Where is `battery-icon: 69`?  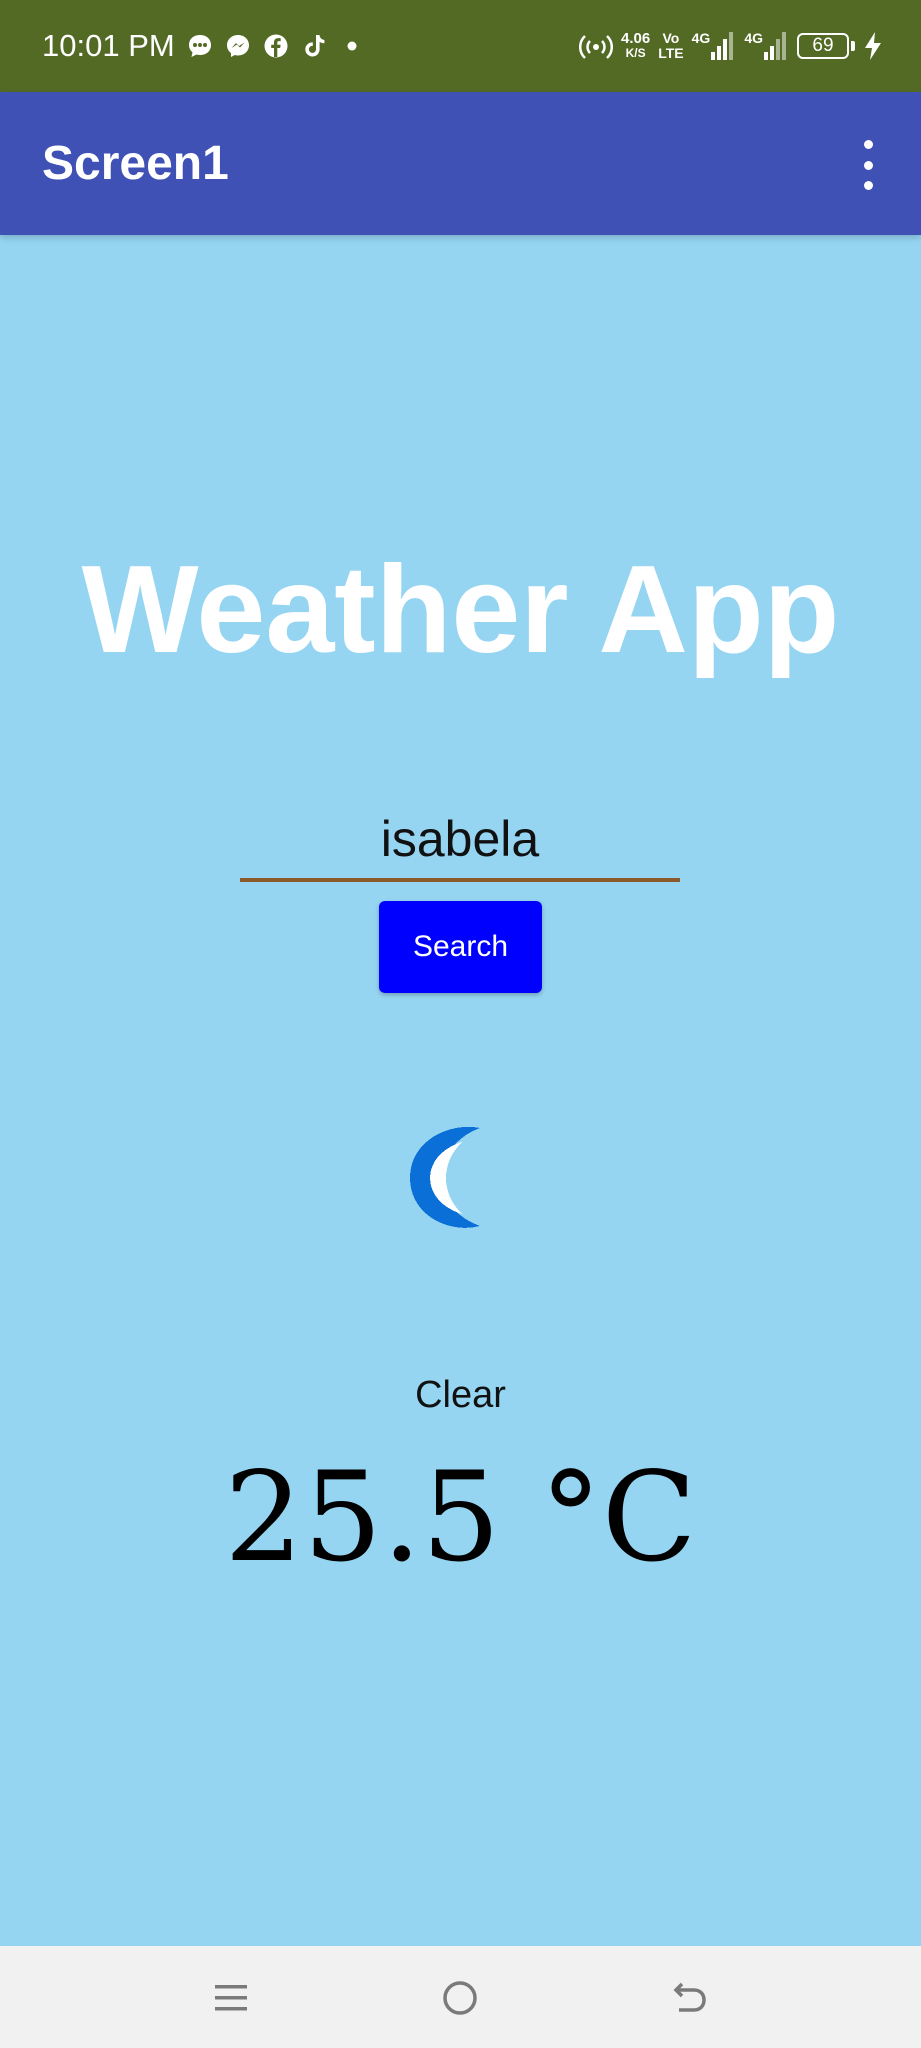 battery-icon: 69 is located at coordinates (823, 46).